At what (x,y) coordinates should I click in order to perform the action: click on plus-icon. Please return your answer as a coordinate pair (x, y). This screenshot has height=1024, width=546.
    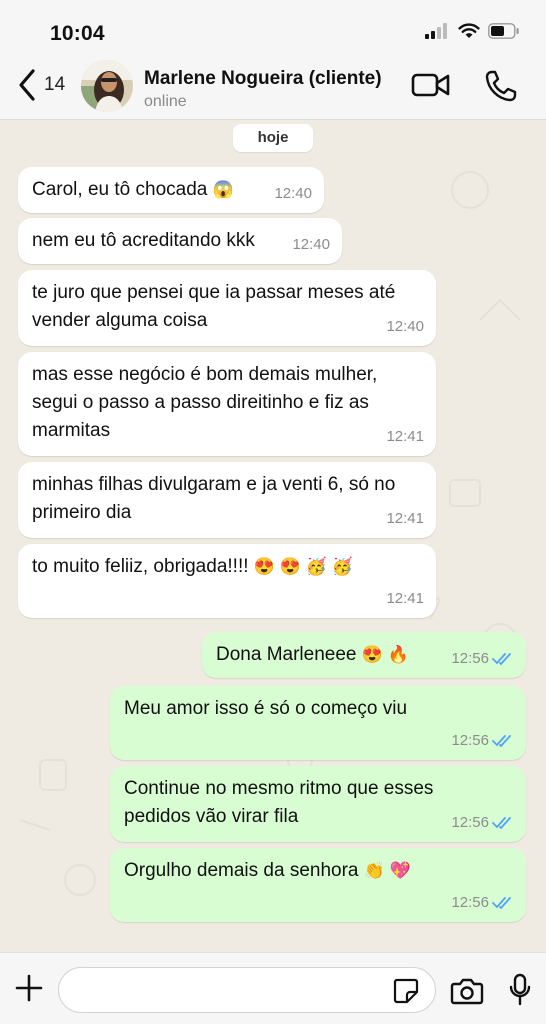
    Looking at the image, I should click on (29, 988).